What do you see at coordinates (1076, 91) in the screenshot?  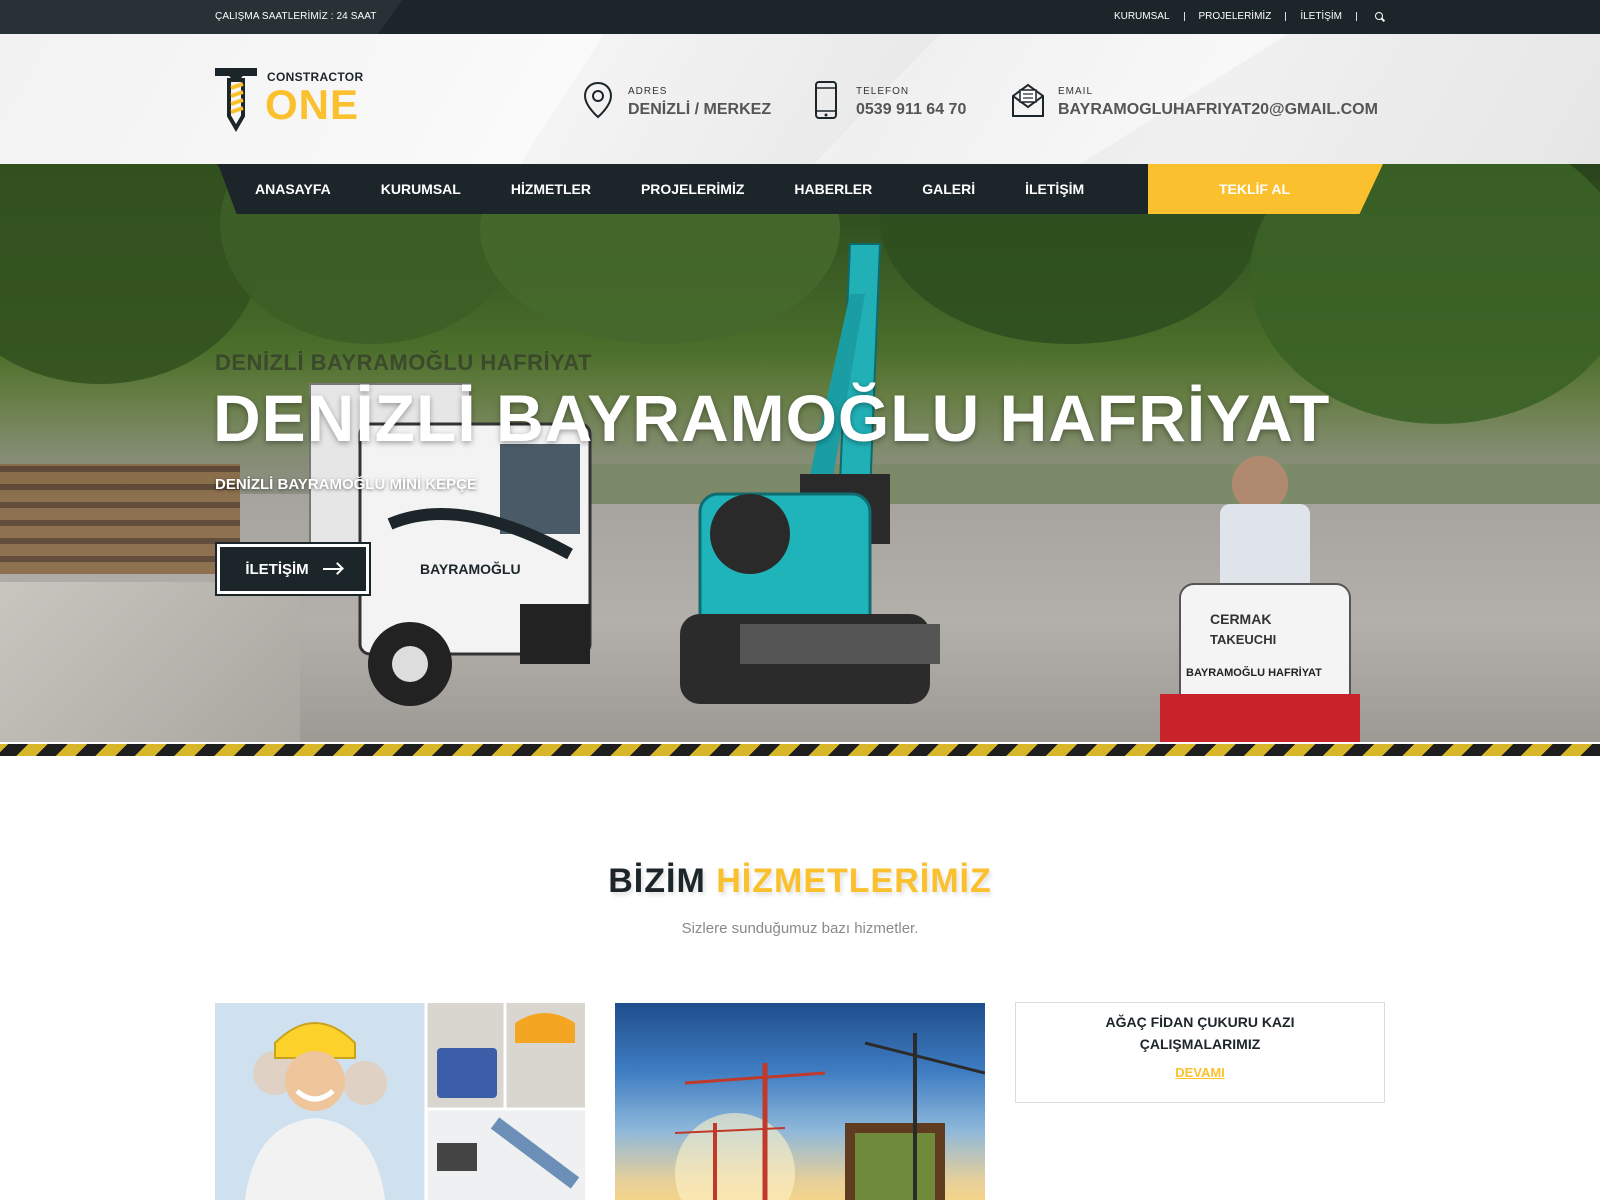 I see `contact-email-label: EMAIL` at bounding box center [1076, 91].